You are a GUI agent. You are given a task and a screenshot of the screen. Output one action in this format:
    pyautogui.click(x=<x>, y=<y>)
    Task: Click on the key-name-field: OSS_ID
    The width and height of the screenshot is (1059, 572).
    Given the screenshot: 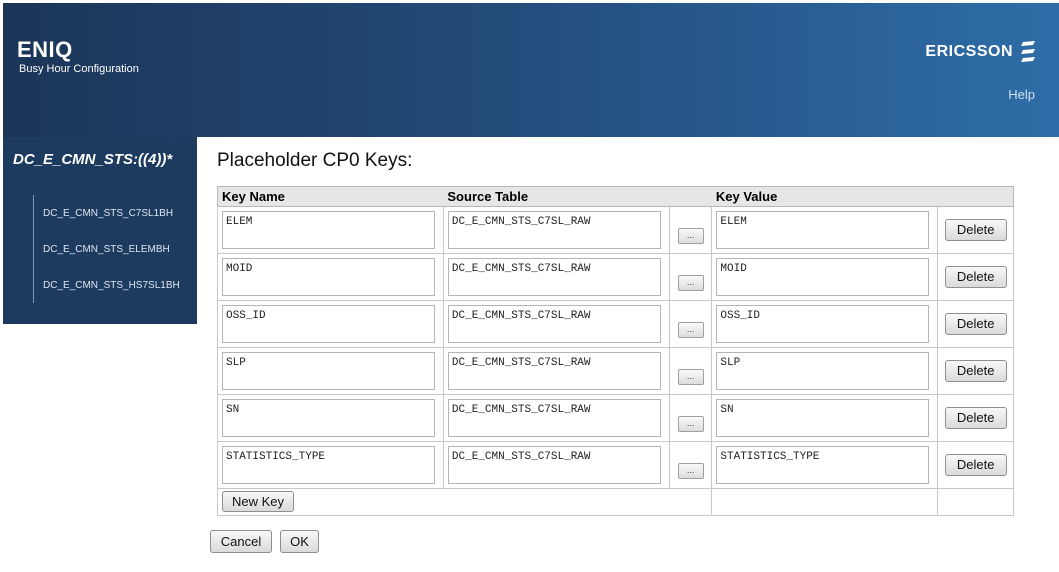 What is the action you would take?
    pyautogui.click(x=328, y=324)
    